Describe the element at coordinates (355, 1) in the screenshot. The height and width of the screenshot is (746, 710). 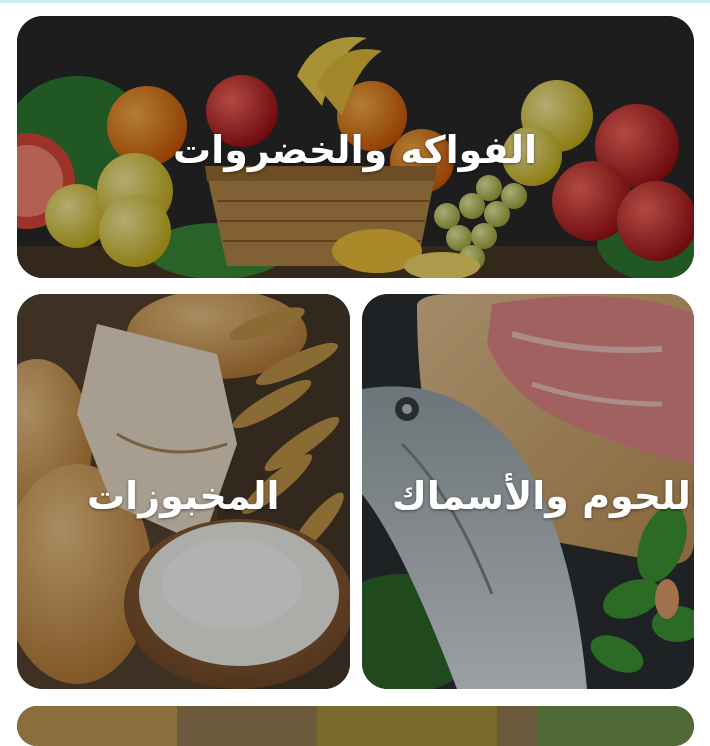
I see `top-accent-line` at that location.